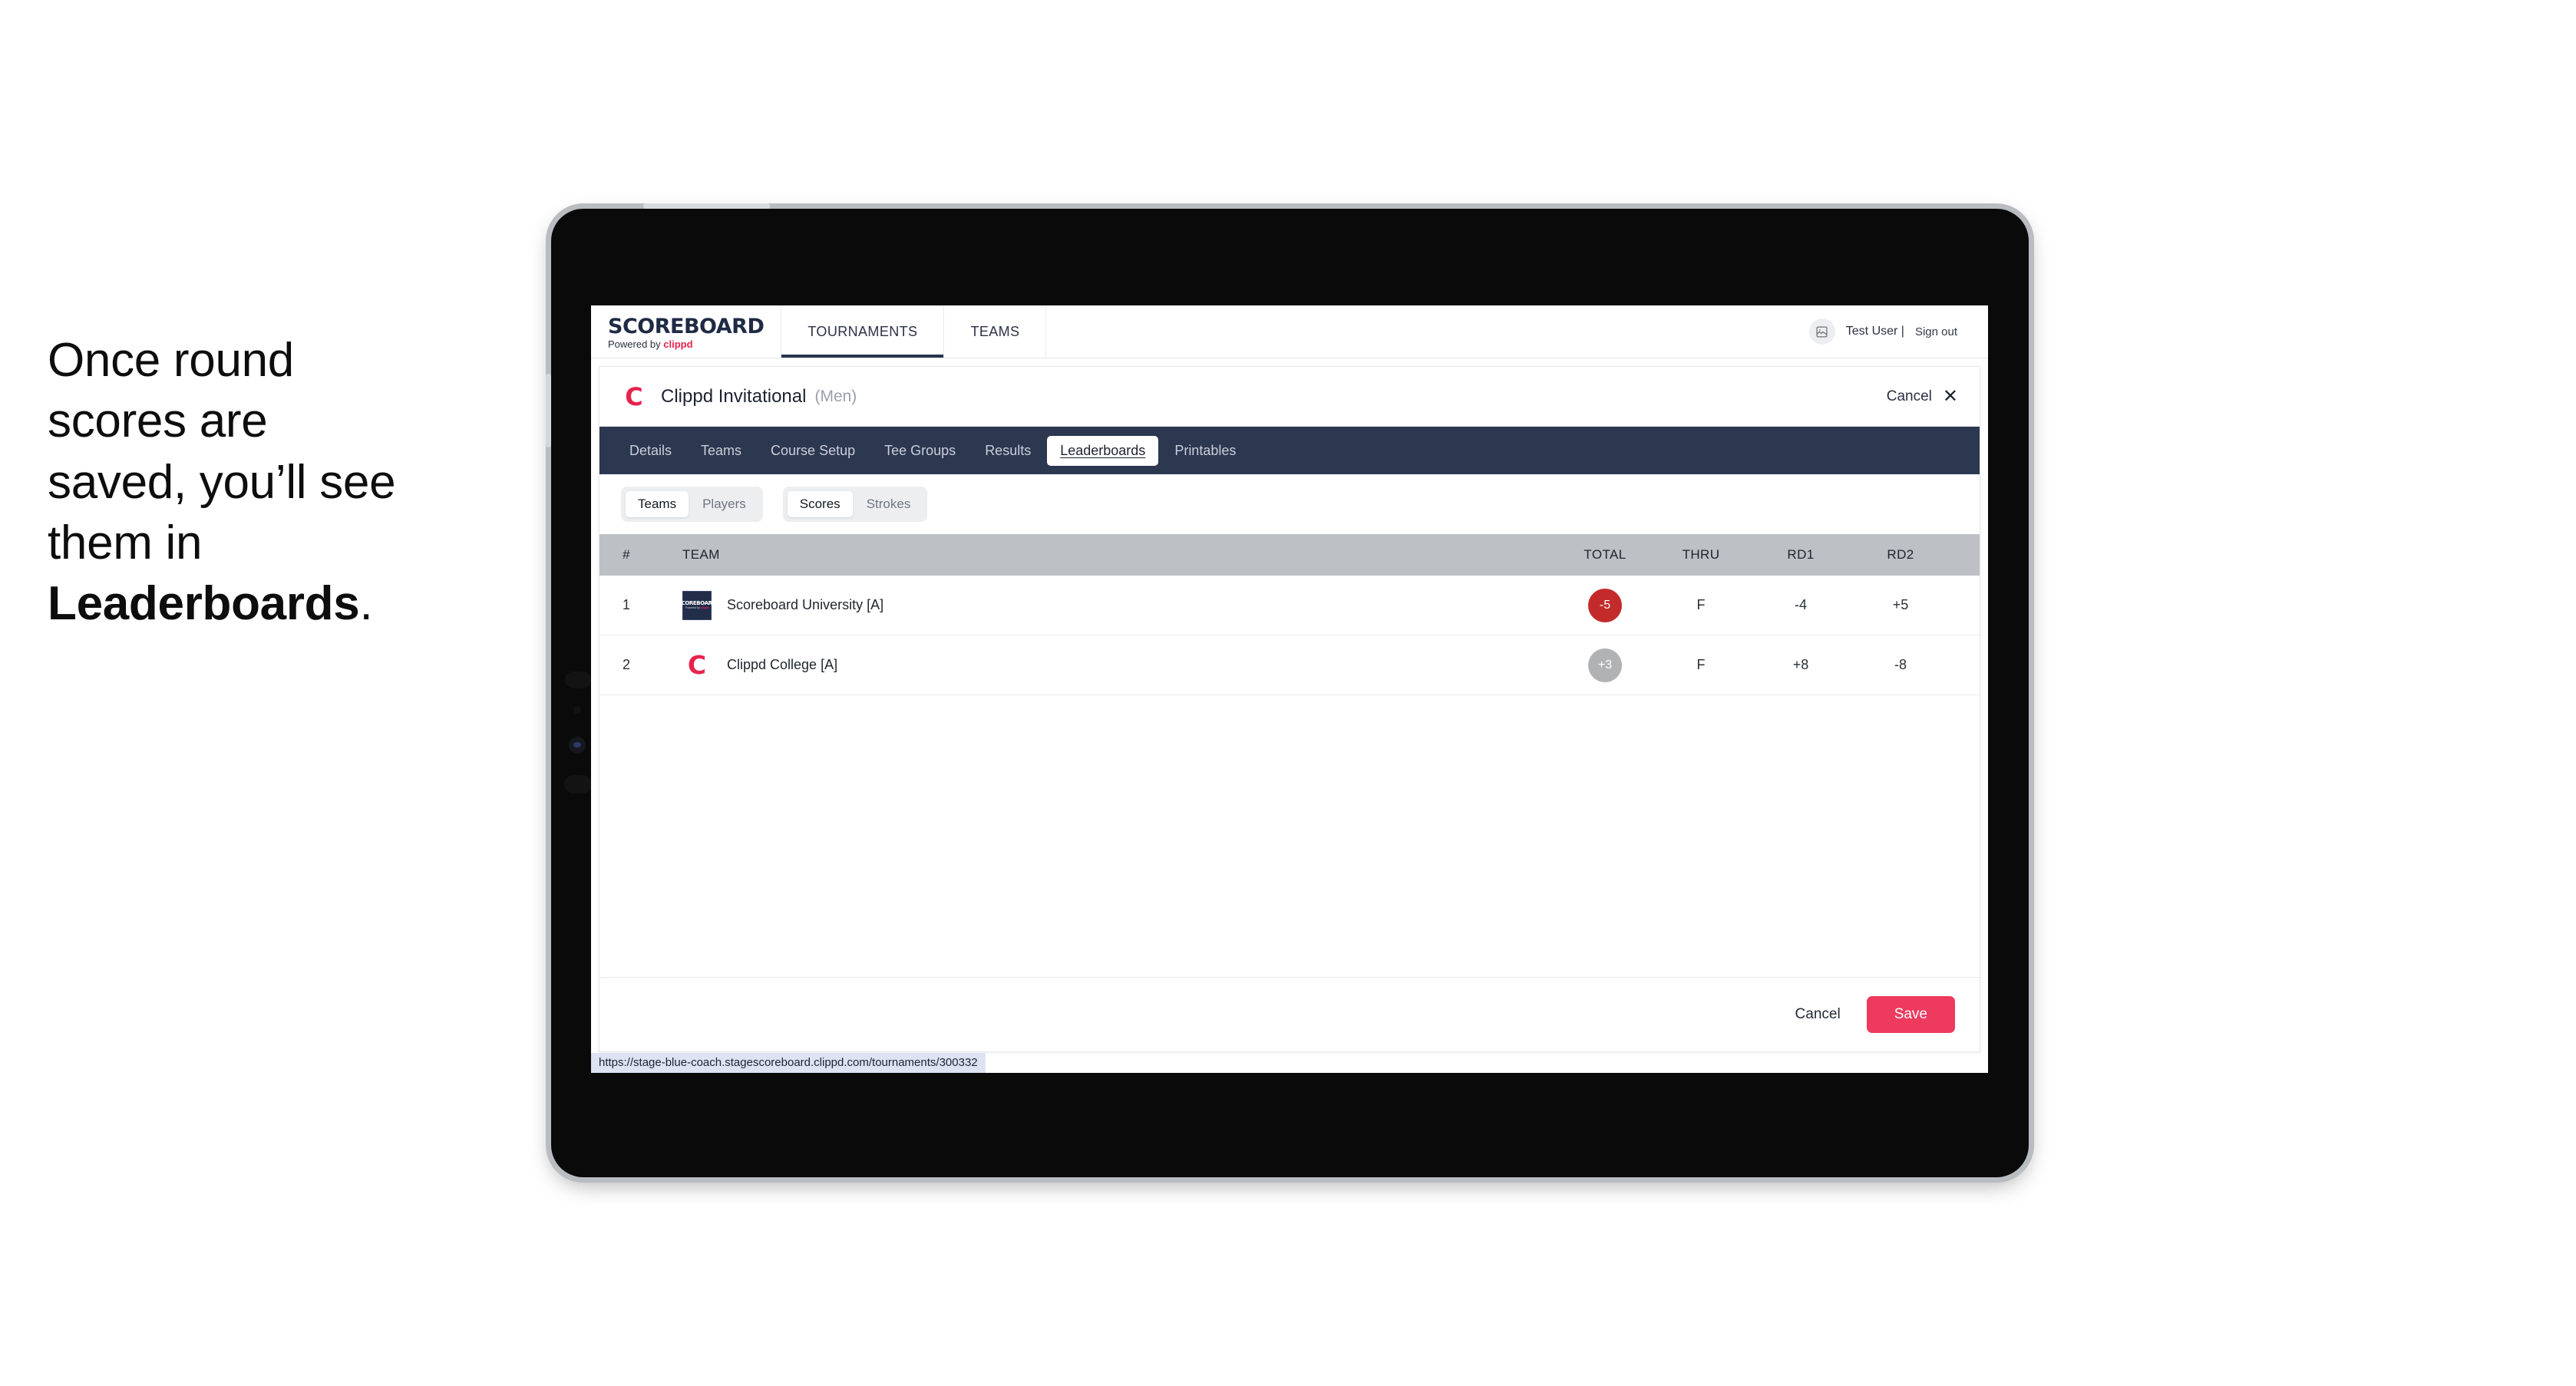  I want to click on subtab-results-label: Results, so click(1008, 450).